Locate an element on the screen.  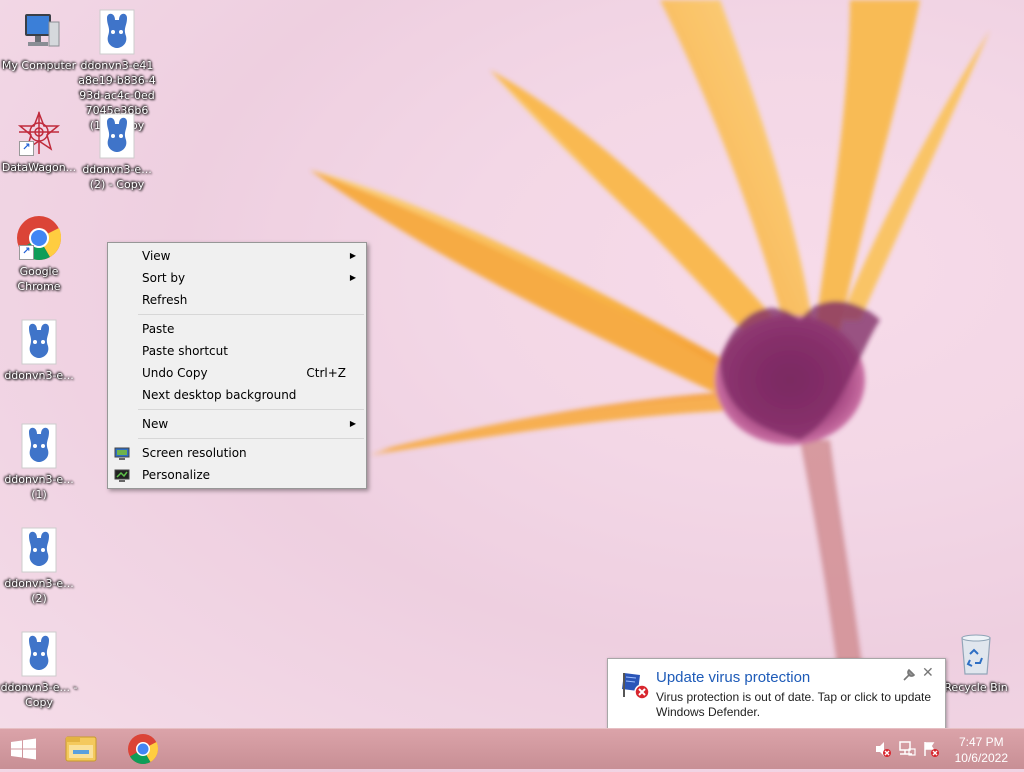
menu-item-screen-resolution: Screen resolution is located at coordinates (237, 453).